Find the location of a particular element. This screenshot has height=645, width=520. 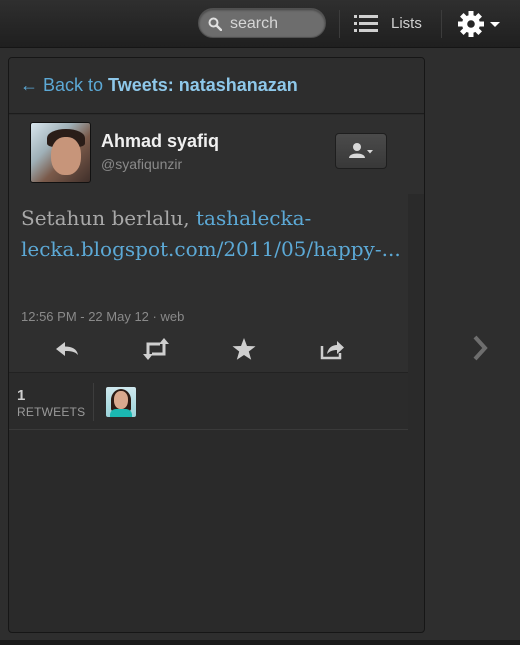

search-box: search is located at coordinates (262, 23).